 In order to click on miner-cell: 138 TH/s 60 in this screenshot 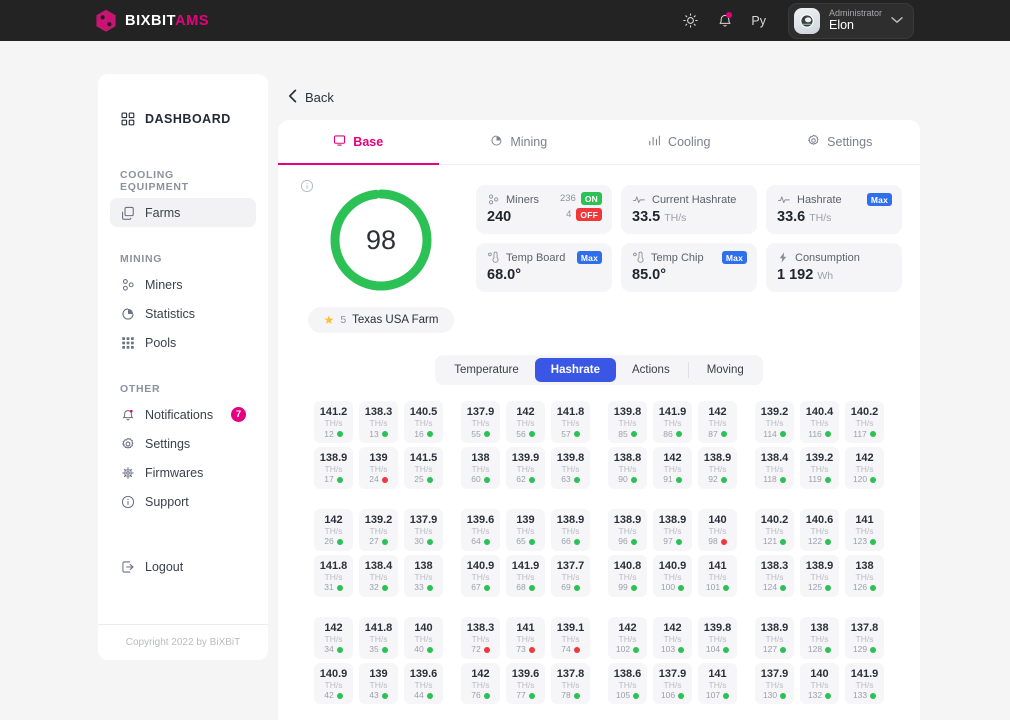, I will do `click(480, 467)`.